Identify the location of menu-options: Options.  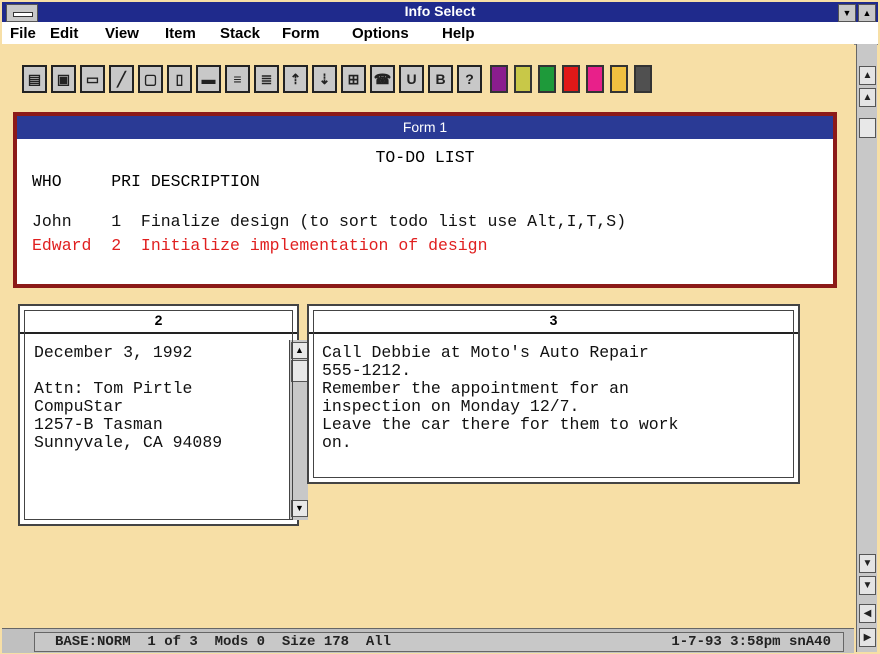
(380, 33).